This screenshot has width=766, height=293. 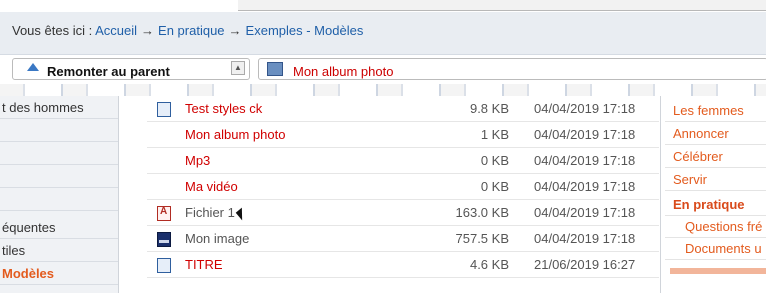 I want to click on top-toolbar-strip, so click(x=502, y=5).